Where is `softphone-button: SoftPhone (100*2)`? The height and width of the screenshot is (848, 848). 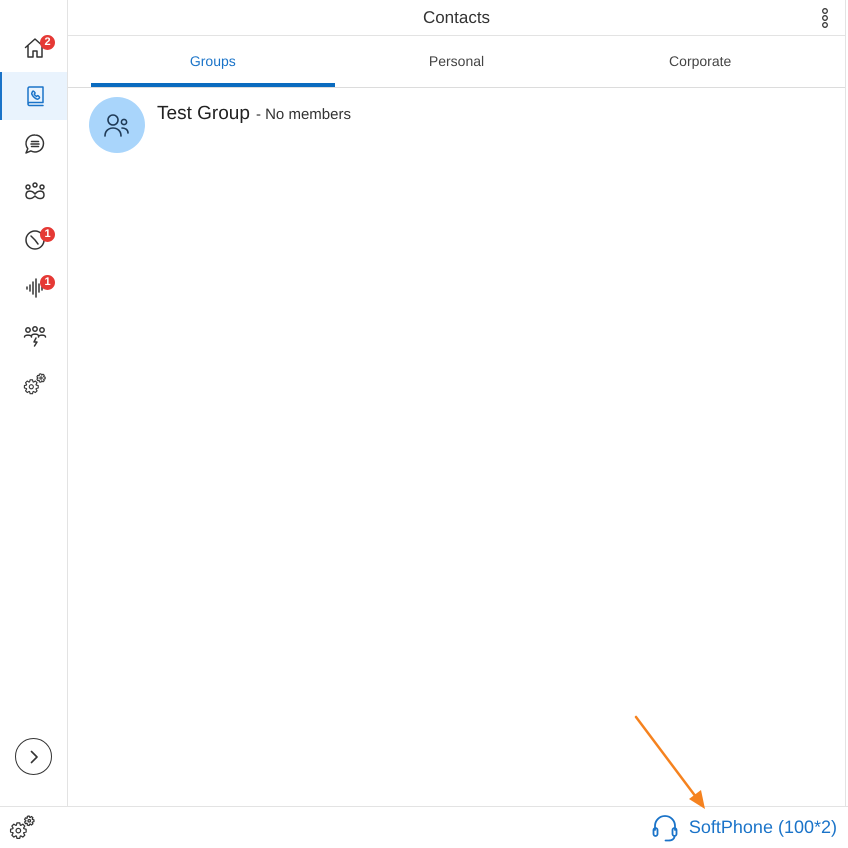 softphone-button: SoftPhone (100*2) is located at coordinates (743, 828).